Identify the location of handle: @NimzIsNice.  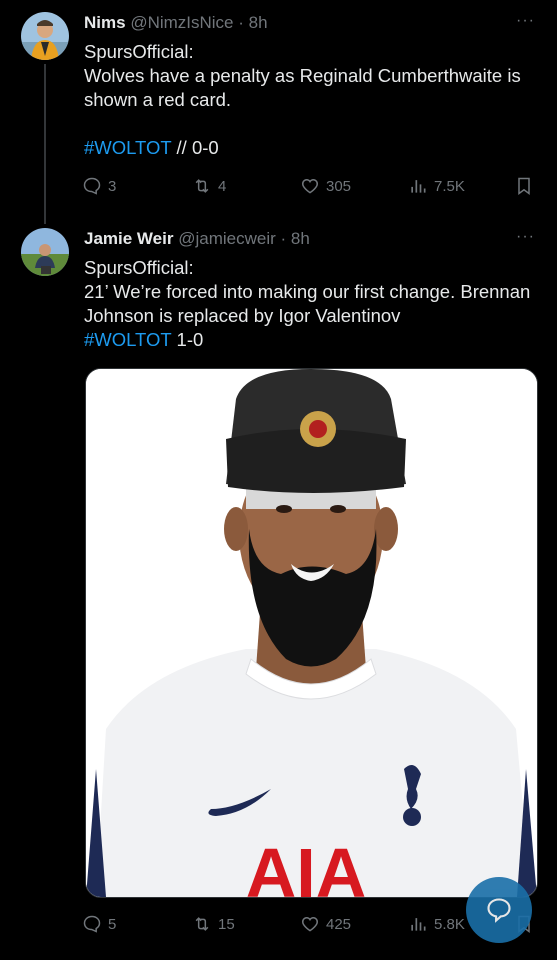
(181, 22).